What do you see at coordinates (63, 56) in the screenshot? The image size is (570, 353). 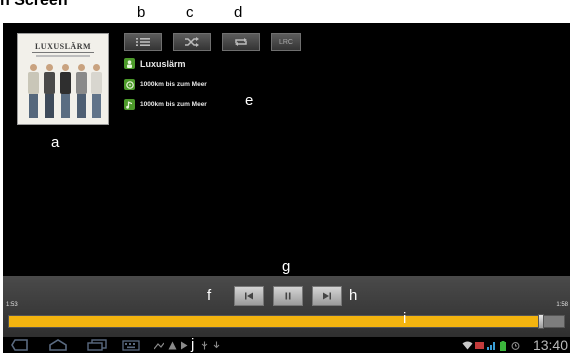 I see `album-art-subtitle-line` at bounding box center [63, 56].